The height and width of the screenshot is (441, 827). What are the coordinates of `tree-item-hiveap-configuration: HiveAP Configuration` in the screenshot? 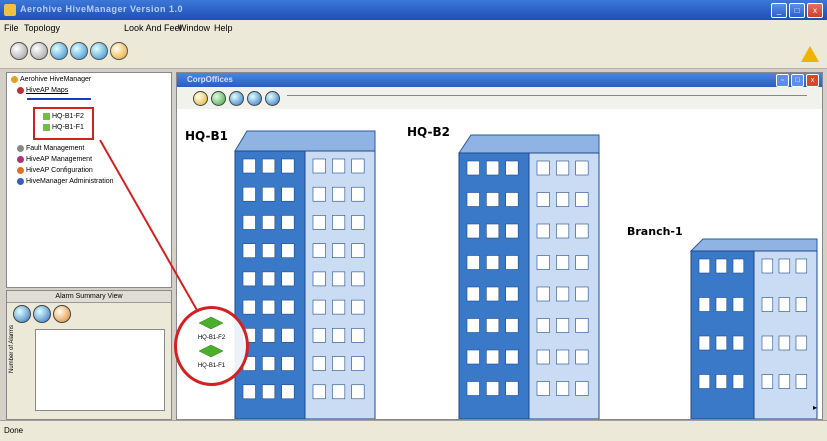 It's located at (55, 170).